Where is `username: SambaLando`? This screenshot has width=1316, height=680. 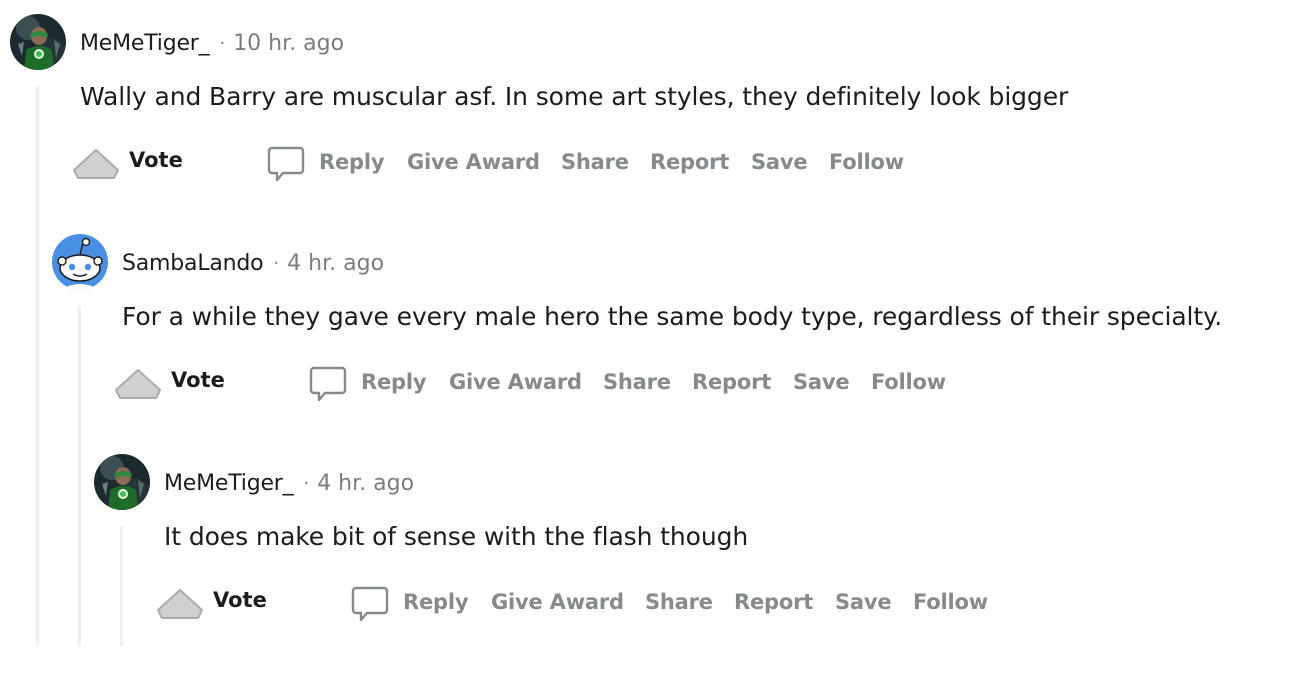
username: SambaLando is located at coordinates (193, 263).